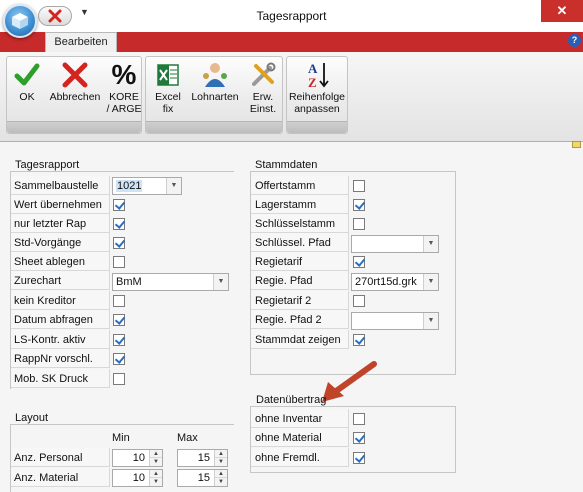  Describe the element at coordinates (359, 458) in the screenshot. I see `ohne-fremdl-checkbox` at that location.